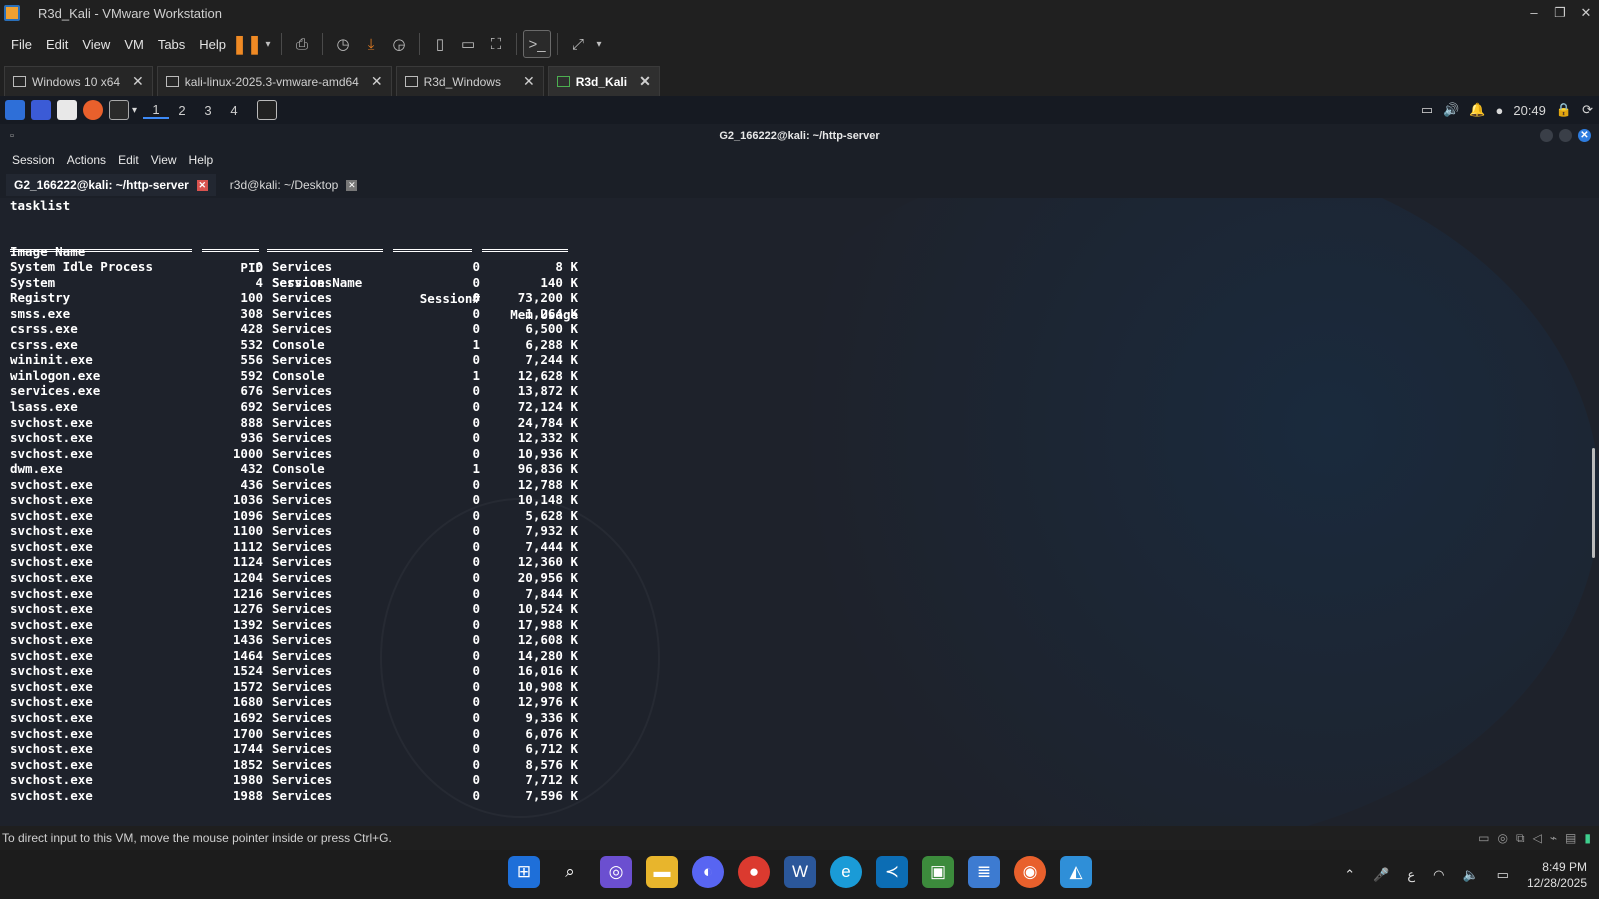 The image size is (1599, 899). Describe the element at coordinates (1534, 13) in the screenshot. I see `minimize-button: –` at that location.